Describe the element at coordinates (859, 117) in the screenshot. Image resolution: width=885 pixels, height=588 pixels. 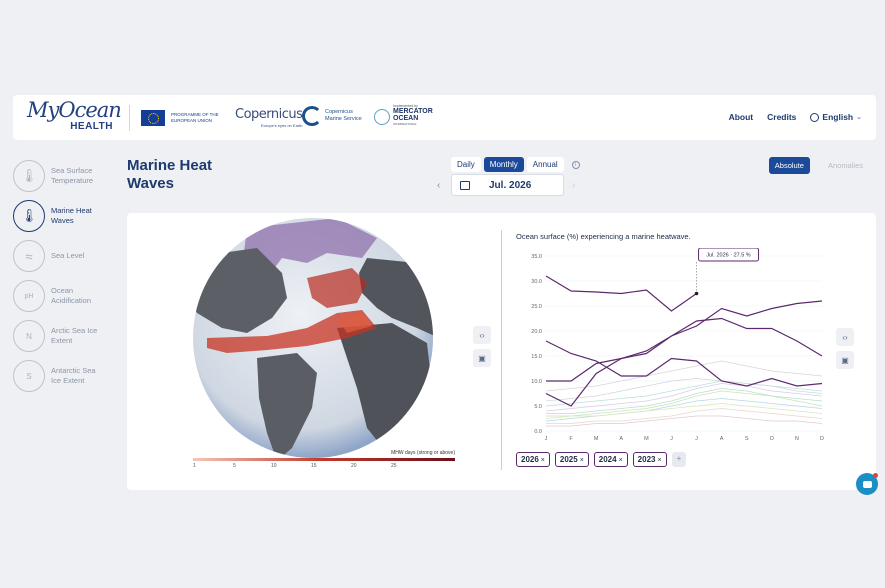
I see `chevron-down-icon: ⌄` at that location.